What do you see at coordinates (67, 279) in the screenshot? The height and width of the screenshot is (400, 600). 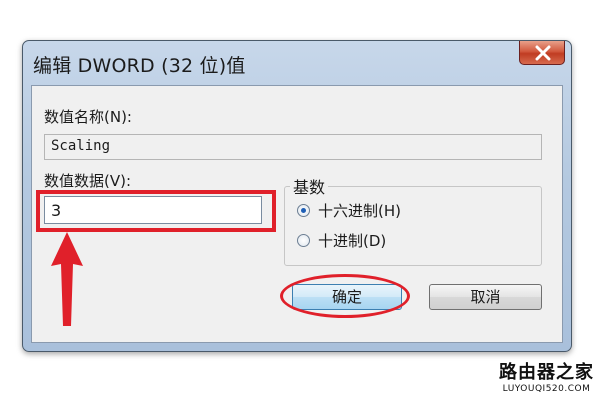 I see `red-arrow-icon` at bounding box center [67, 279].